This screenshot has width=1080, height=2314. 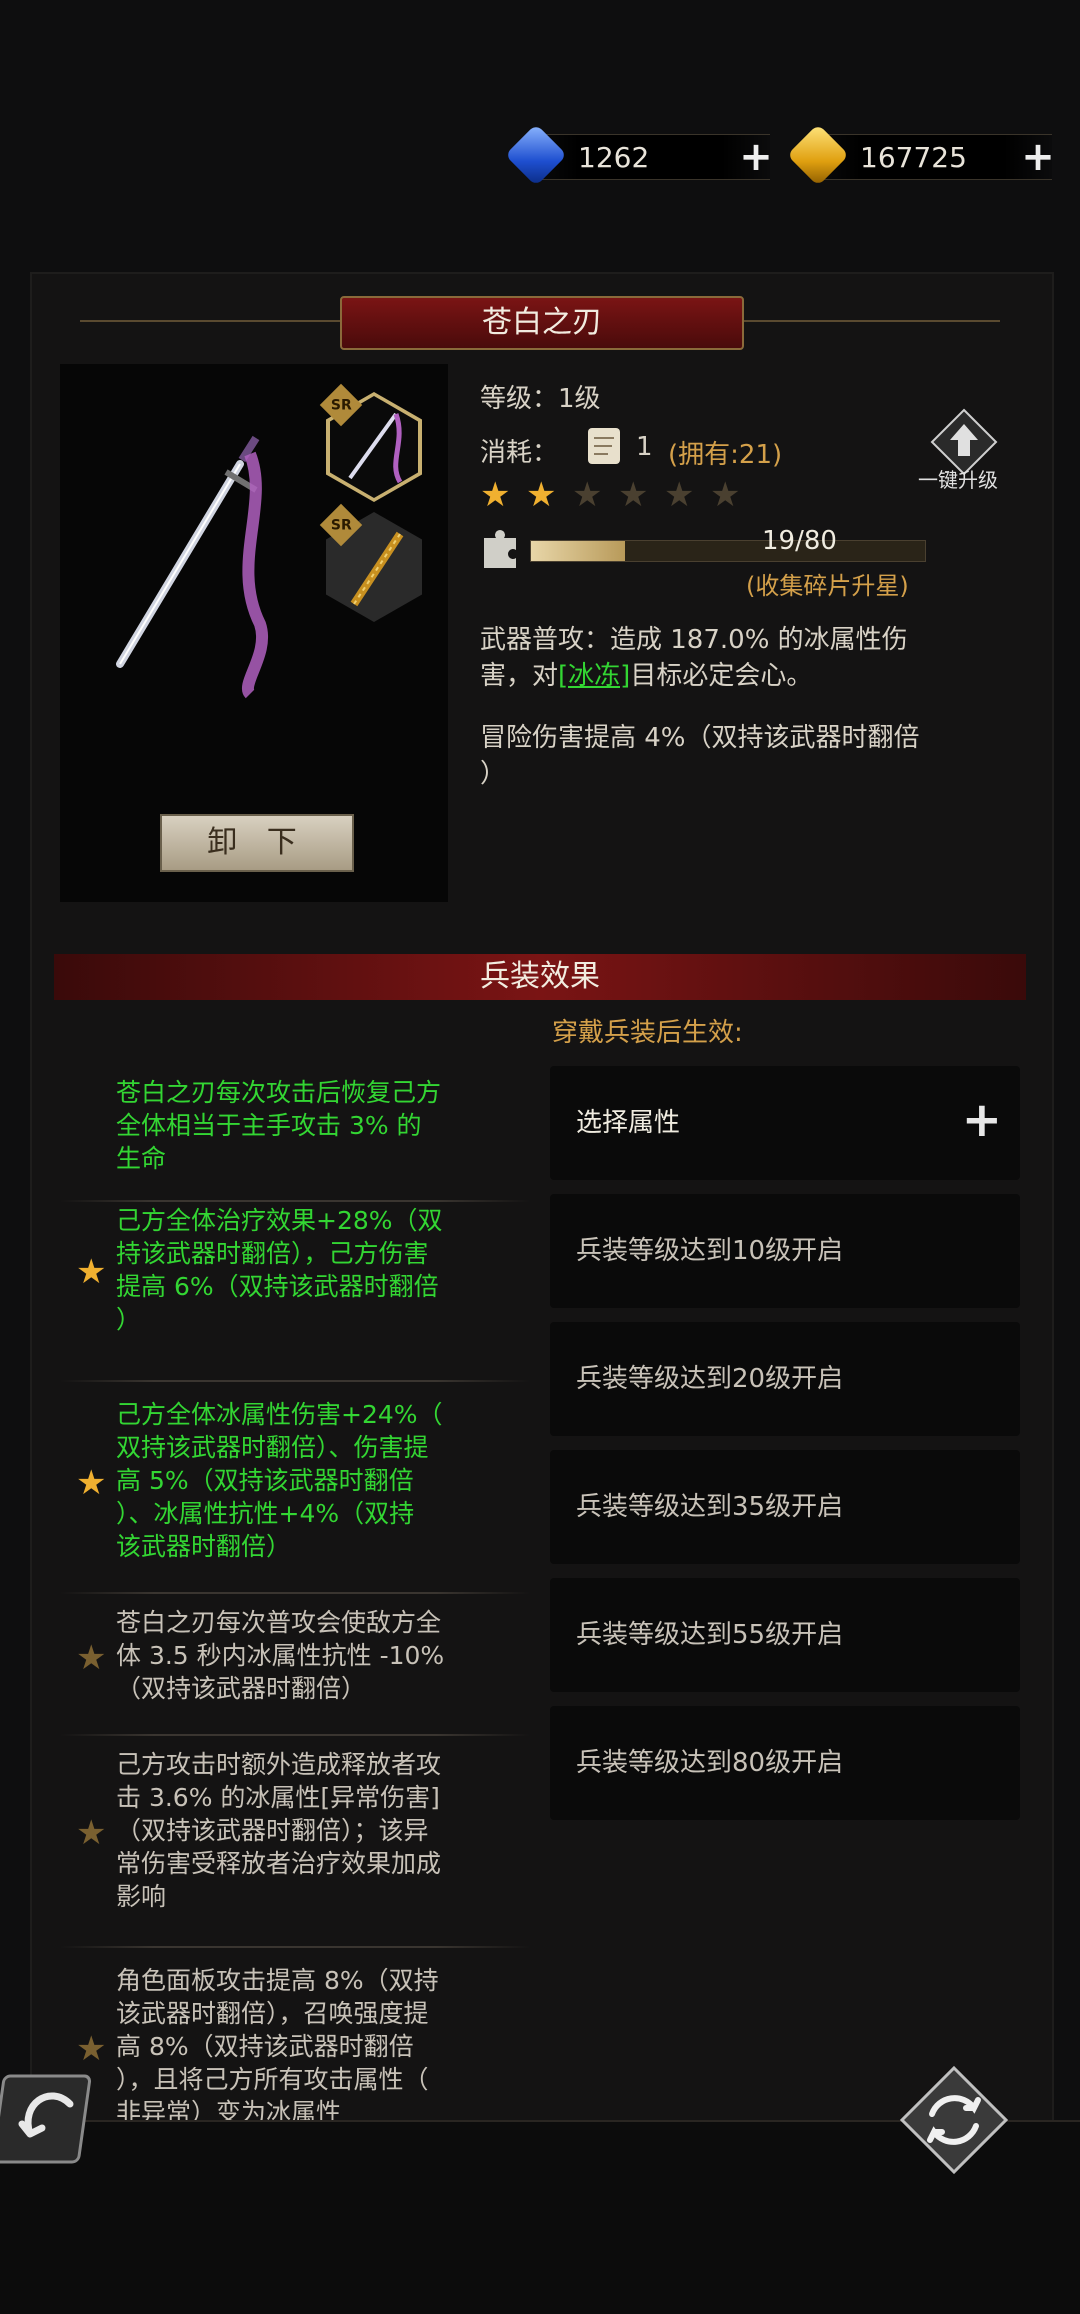 I want to click on effect-line: 该武器时翻倍）, so click(x=204, y=1546).